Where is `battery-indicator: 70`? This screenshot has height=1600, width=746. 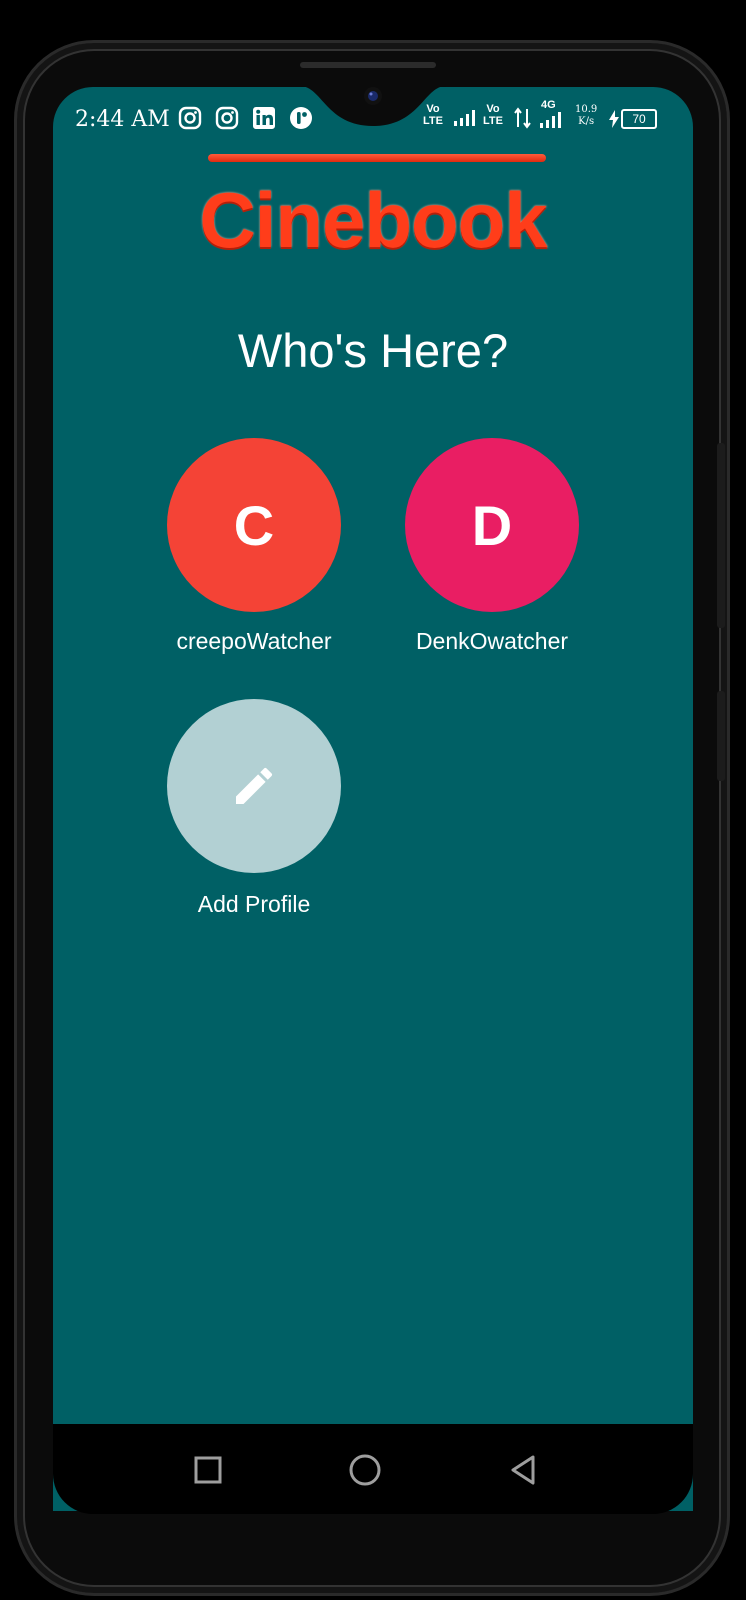
battery-indicator: 70 is located at coordinates (639, 119).